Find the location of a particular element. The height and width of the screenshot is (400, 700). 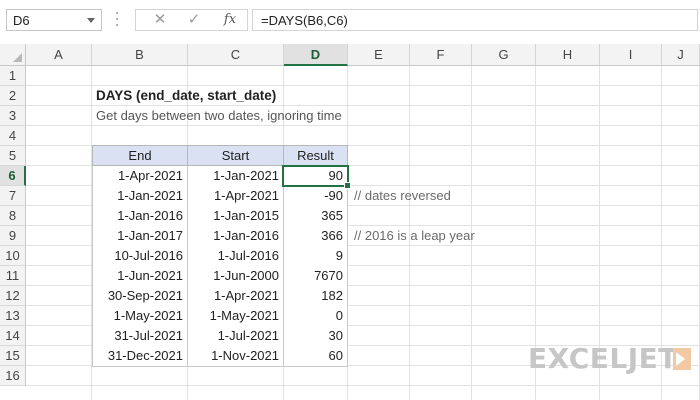

row-comment: // dates reversed is located at coordinates (402, 196).